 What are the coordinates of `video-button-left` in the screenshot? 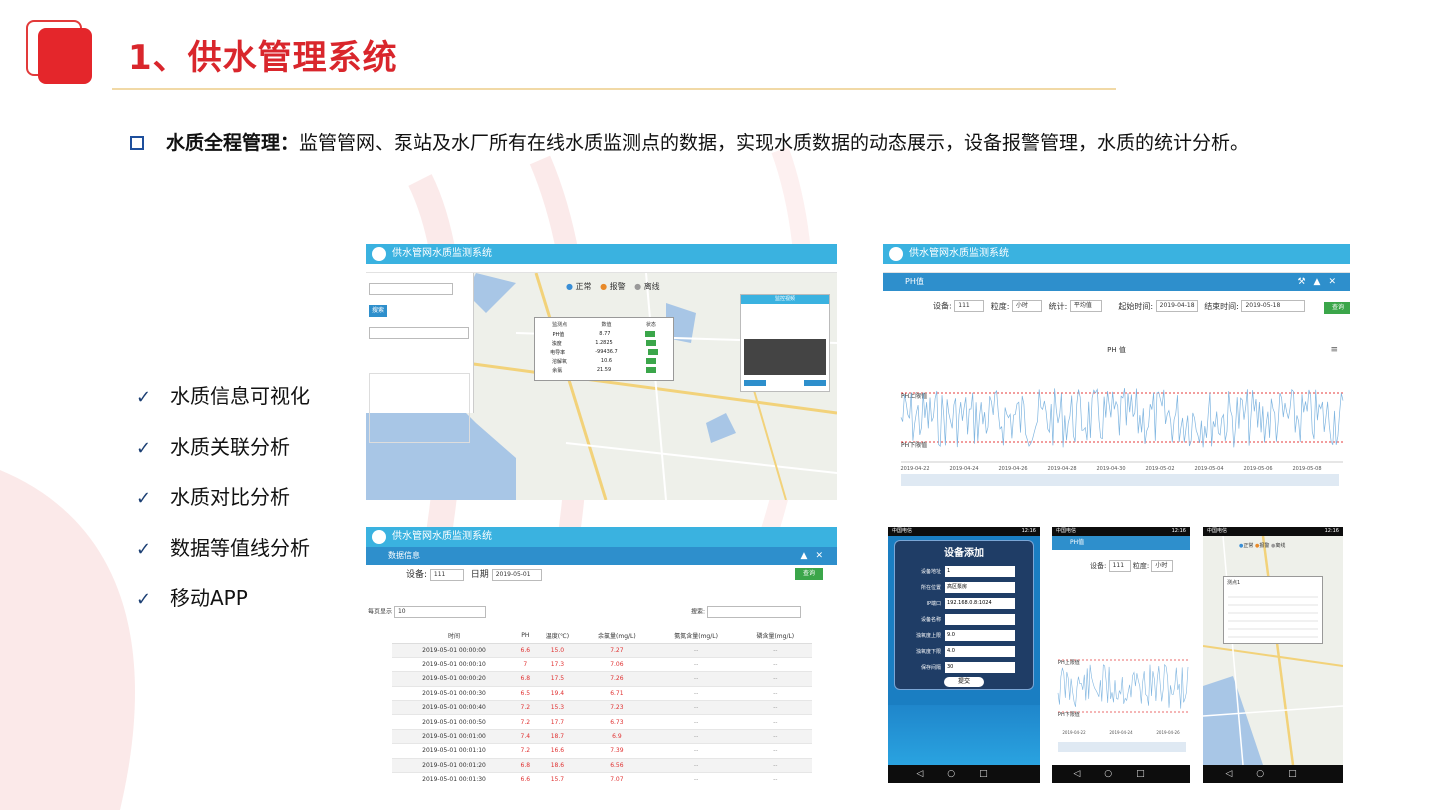 It's located at (755, 383).